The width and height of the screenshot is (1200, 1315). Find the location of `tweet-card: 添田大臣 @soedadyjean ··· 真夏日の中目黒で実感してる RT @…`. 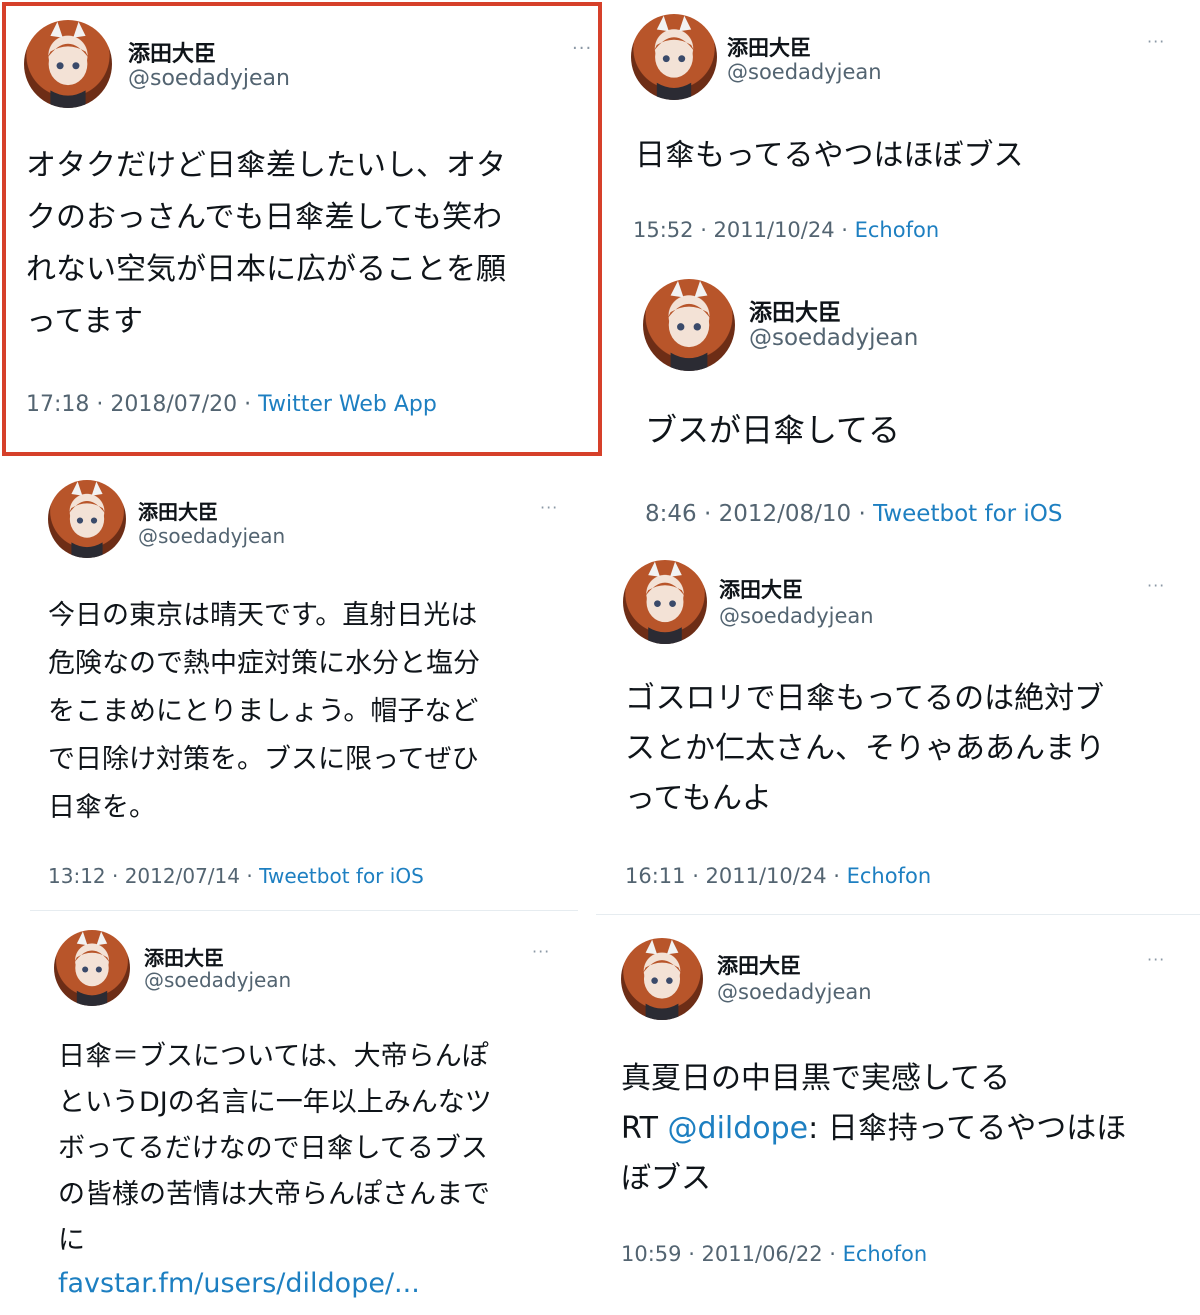

tweet-card: 添田大臣 @soedadyjean ··· 真夏日の中目黒で実感してる RT @… is located at coordinates (902, 1117).